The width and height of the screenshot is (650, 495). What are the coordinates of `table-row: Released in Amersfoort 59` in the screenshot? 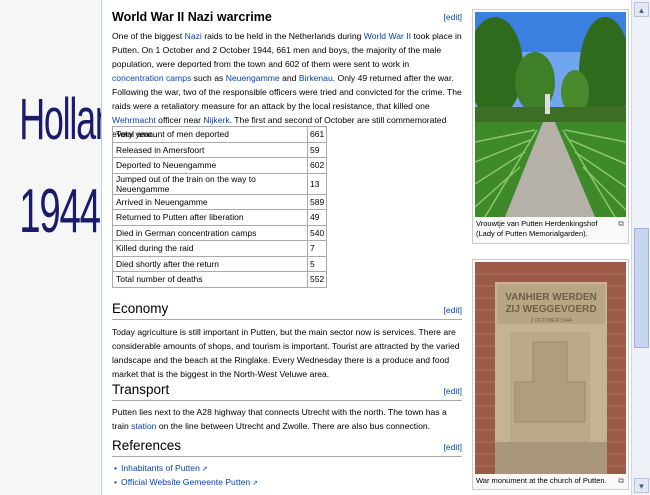 It's located at (220, 149).